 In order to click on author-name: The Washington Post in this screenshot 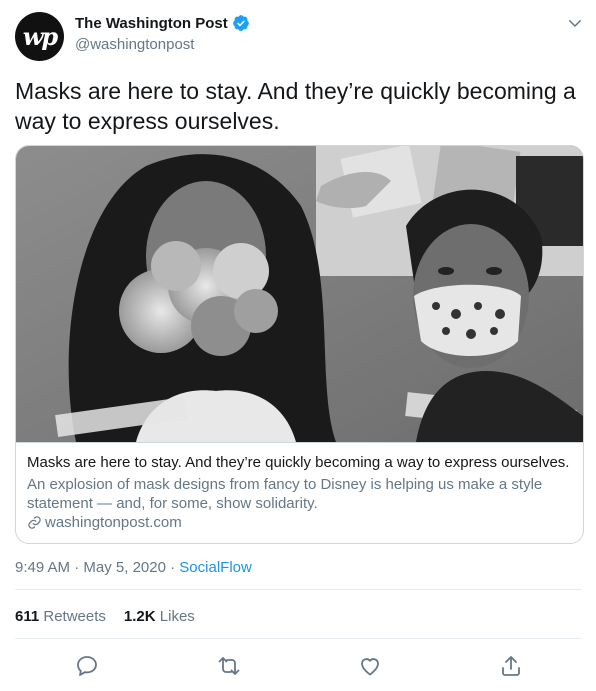, I will do `click(162, 23)`.